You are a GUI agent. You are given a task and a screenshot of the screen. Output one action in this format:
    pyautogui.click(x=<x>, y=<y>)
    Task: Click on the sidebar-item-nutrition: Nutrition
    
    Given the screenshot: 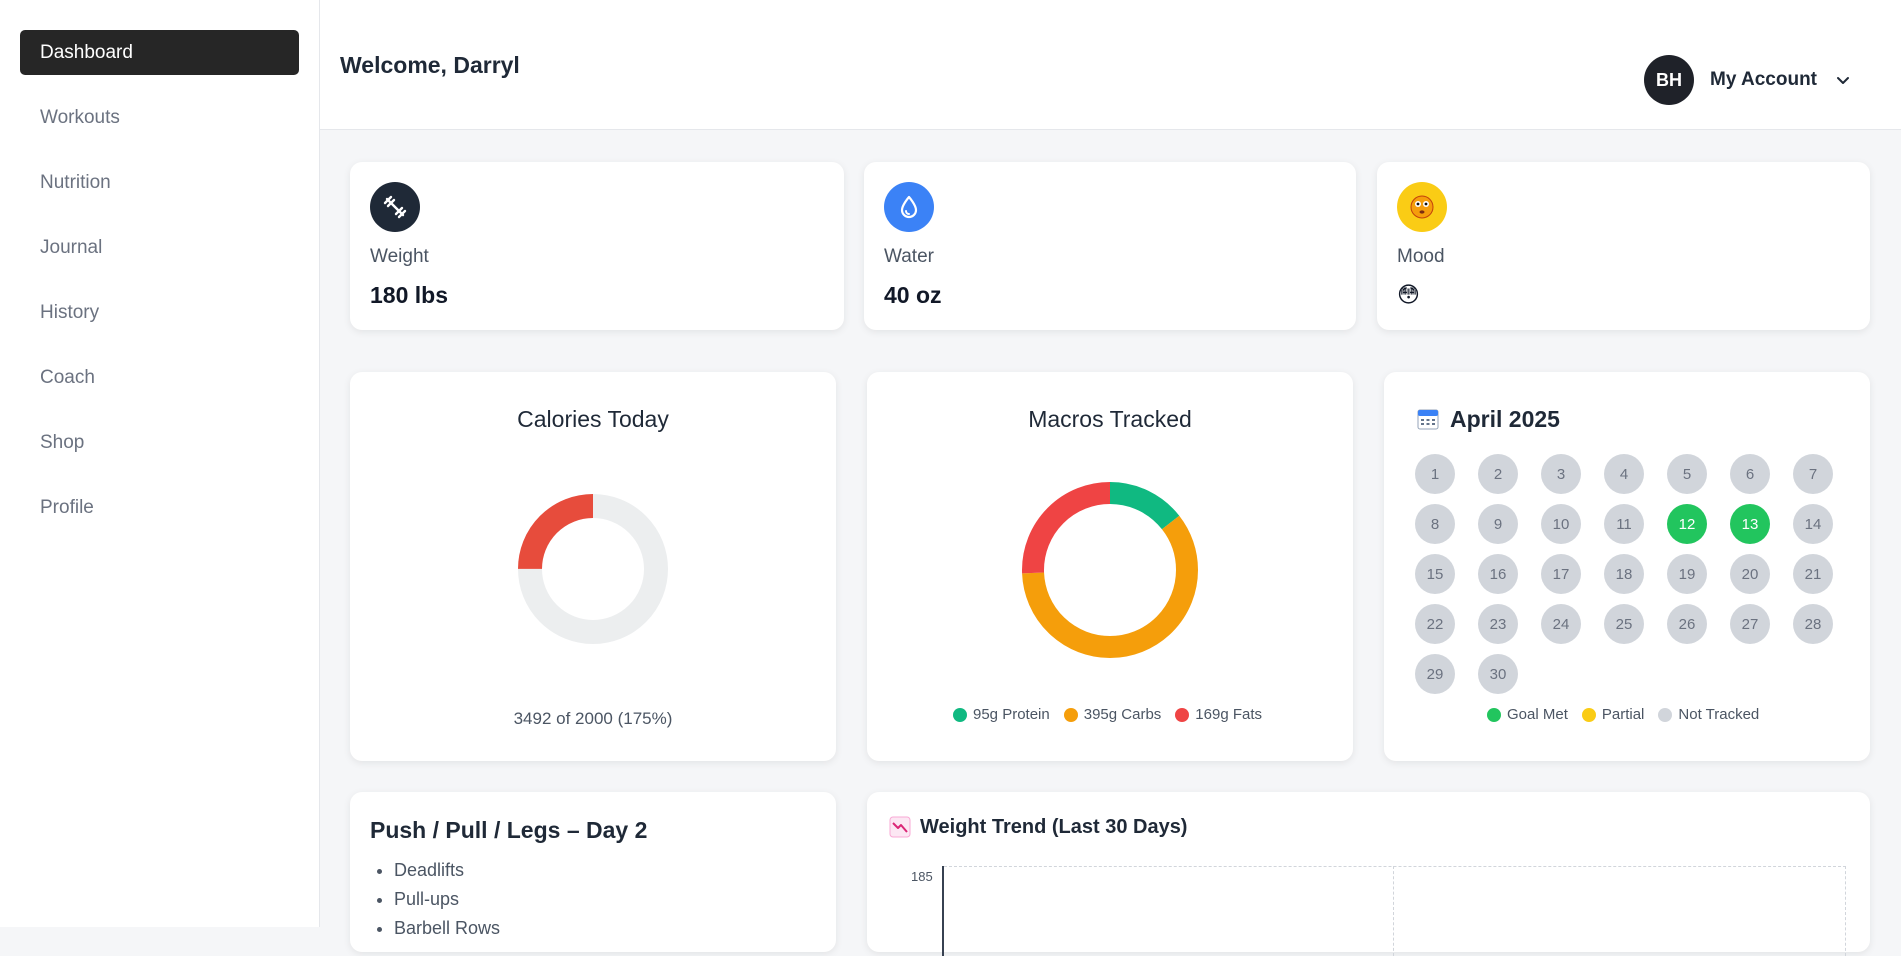 What is the action you would take?
    pyautogui.click(x=159, y=182)
    